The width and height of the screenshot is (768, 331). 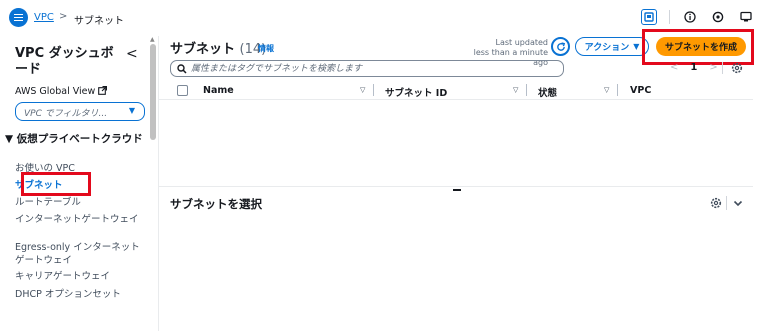 What do you see at coordinates (718, 17) in the screenshot?
I see `settings-icon` at bounding box center [718, 17].